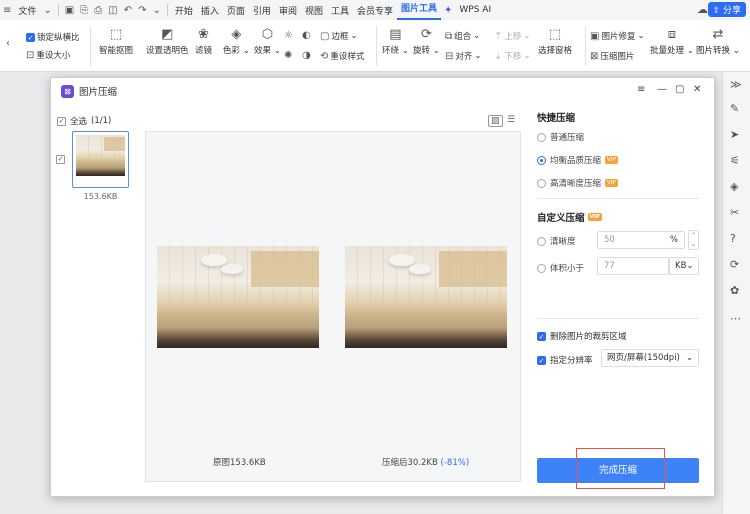 The image size is (750, 514). What do you see at coordinates (541, 160) in the screenshot?
I see `radio-selected-icon` at bounding box center [541, 160].